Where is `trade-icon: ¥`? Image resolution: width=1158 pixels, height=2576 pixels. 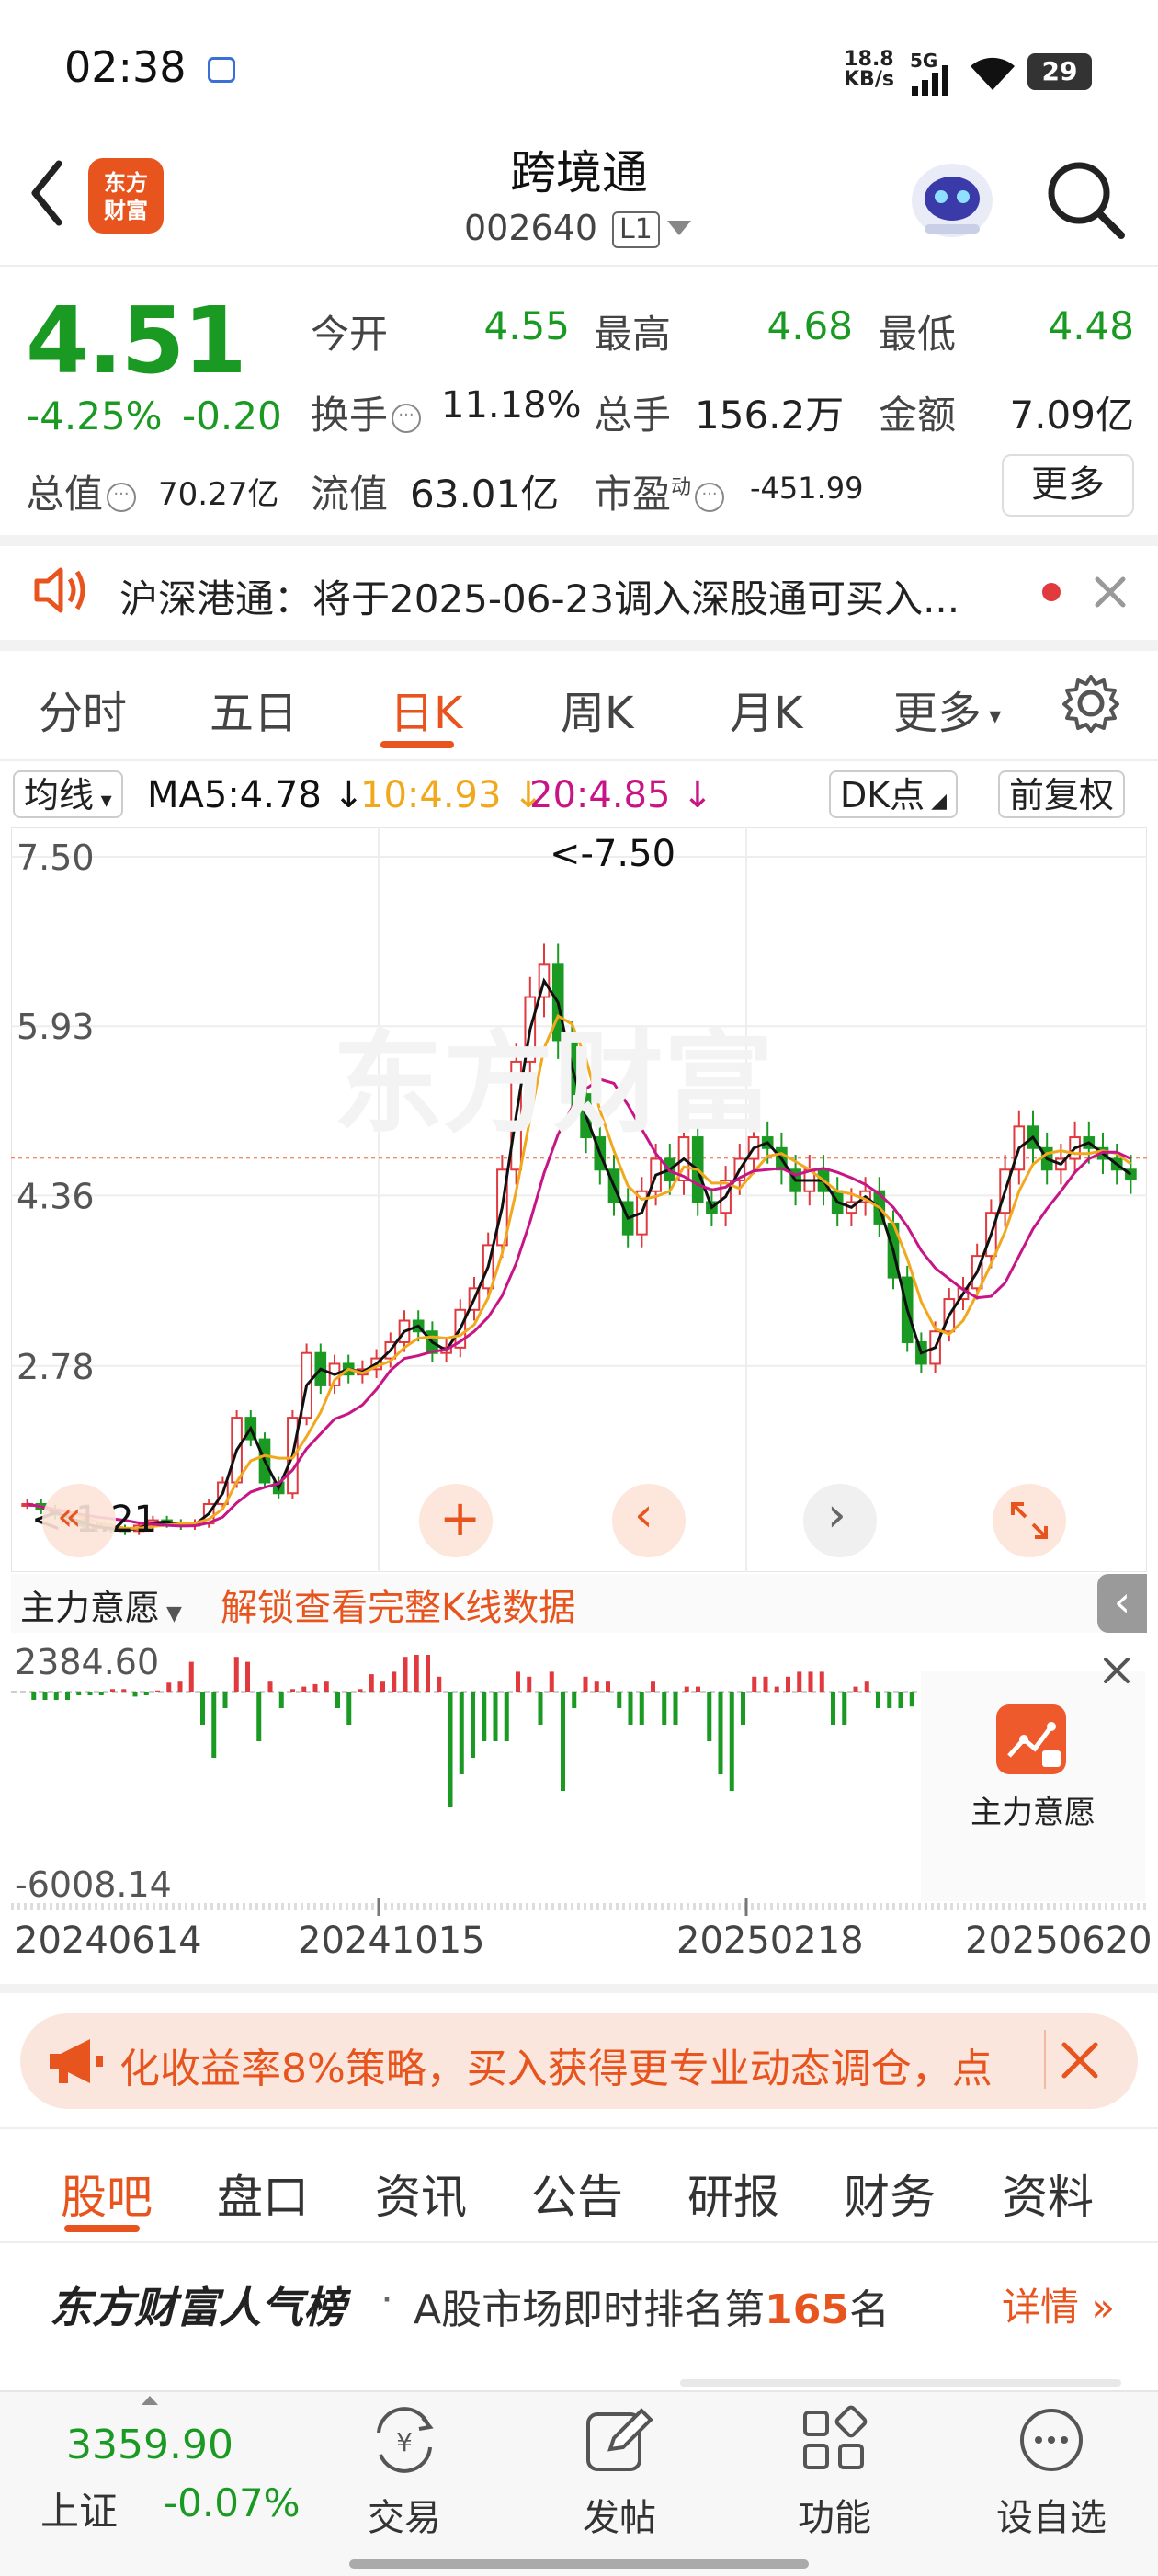 trade-icon: ¥ is located at coordinates (404, 2440).